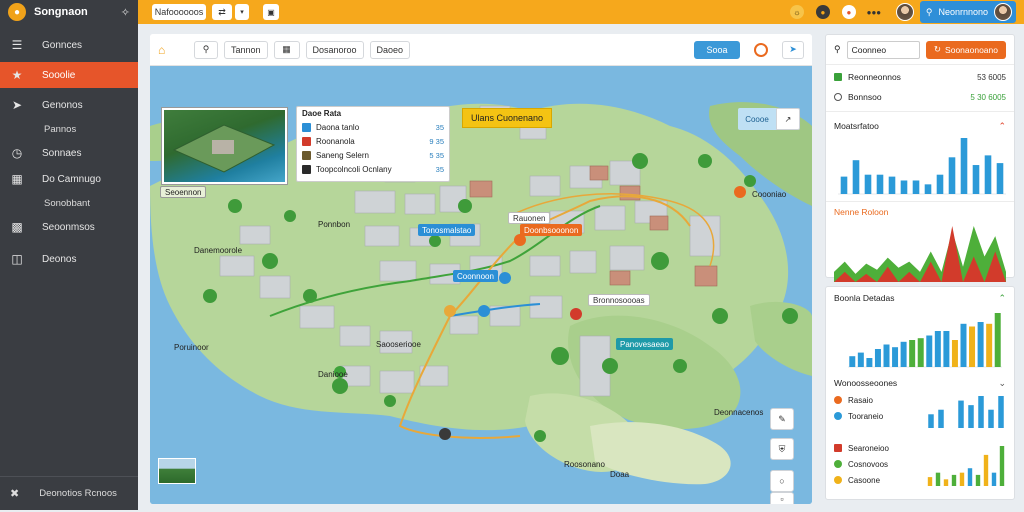  Describe the element at coordinates (782, 481) in the screenshot. I see `chat-icon: ○` at that location.